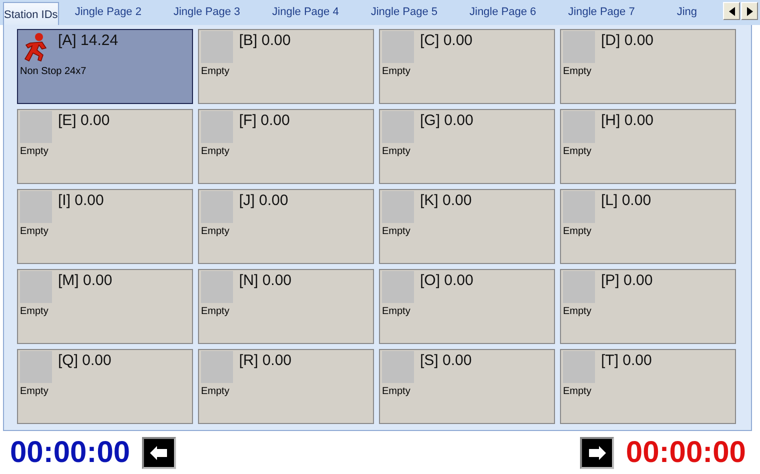 Image resolution: width=760 pixels, height=474 pixels. I want to click on cell-title: [J] 0.00, so click(263, 201).